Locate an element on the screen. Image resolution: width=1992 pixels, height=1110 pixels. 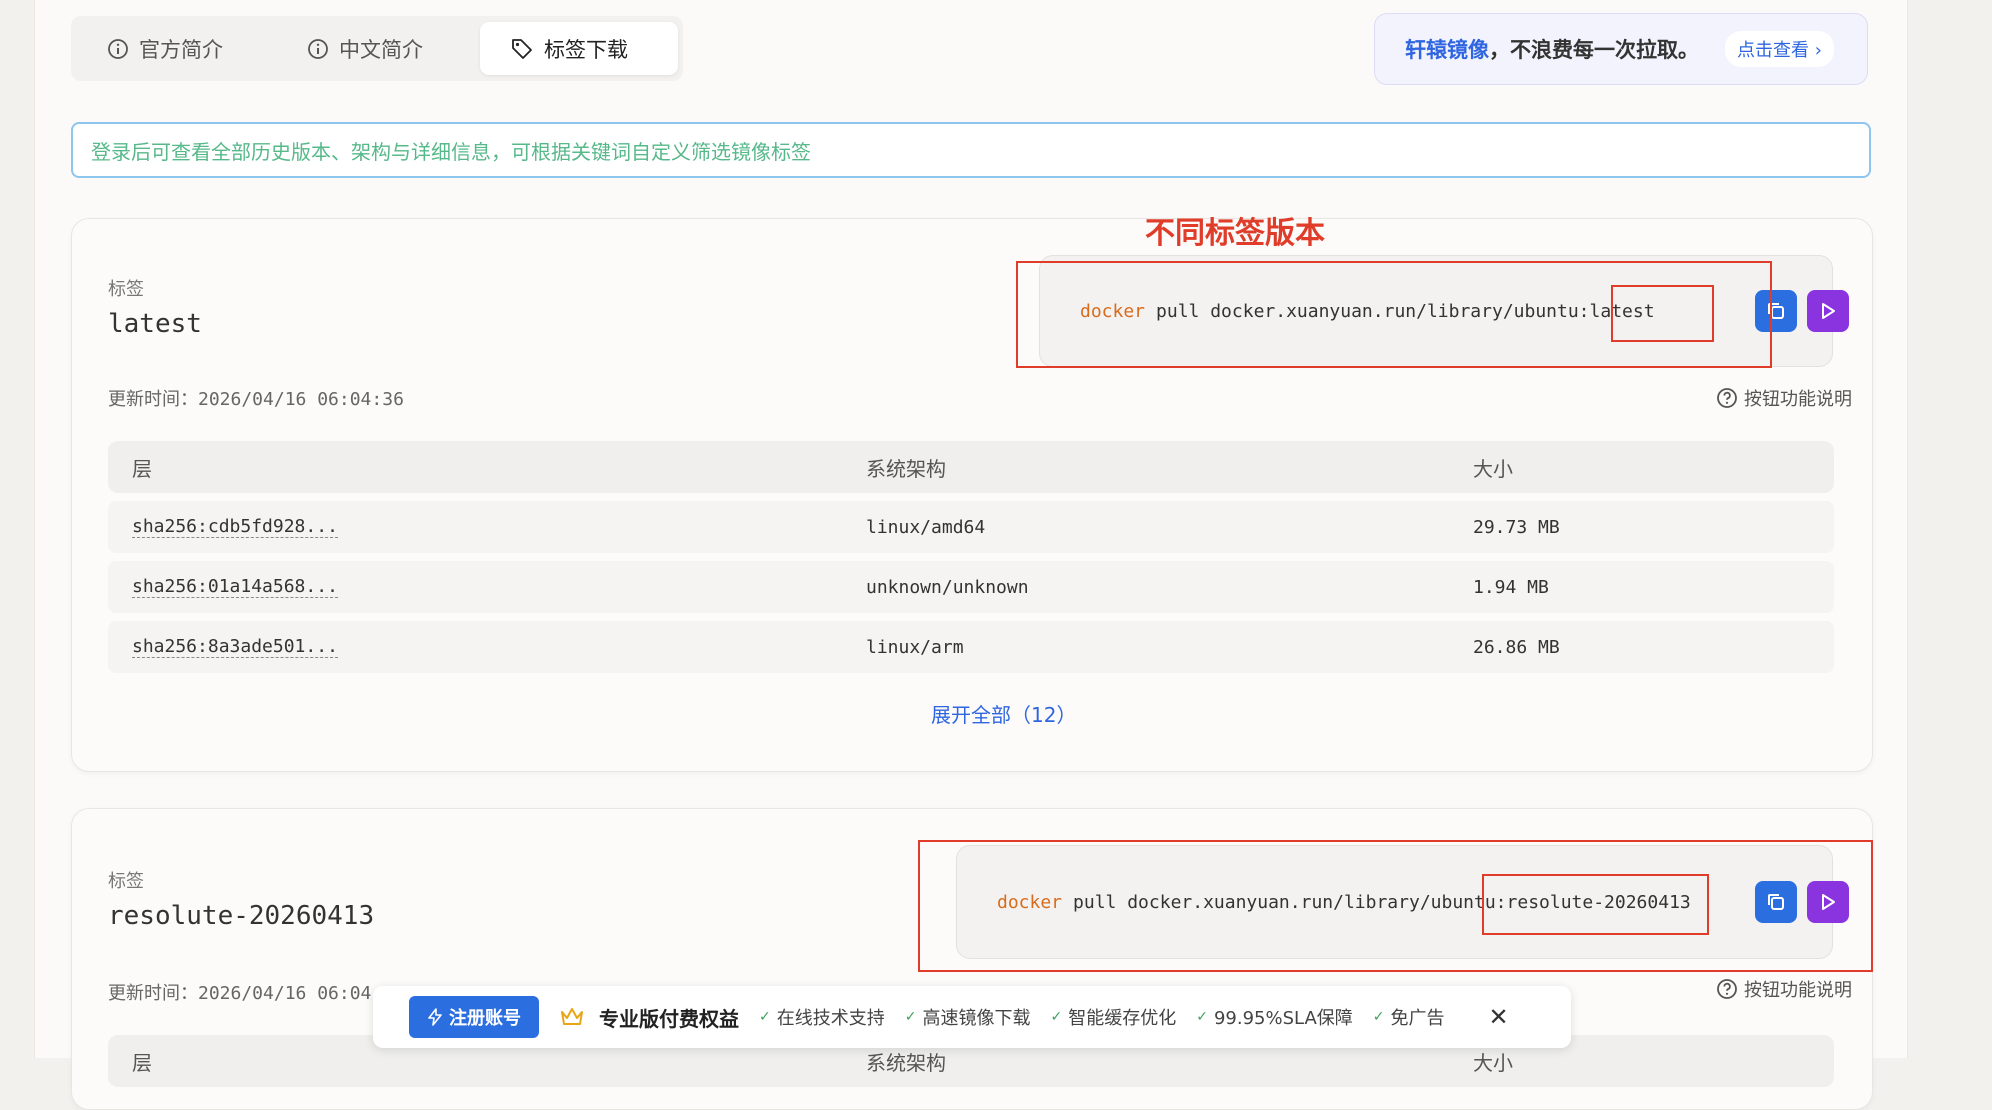
promo-banner: 轩辕镜像 ，不浪费每一次拉取。 点击查看 › is located at coordinates (1621, 49).